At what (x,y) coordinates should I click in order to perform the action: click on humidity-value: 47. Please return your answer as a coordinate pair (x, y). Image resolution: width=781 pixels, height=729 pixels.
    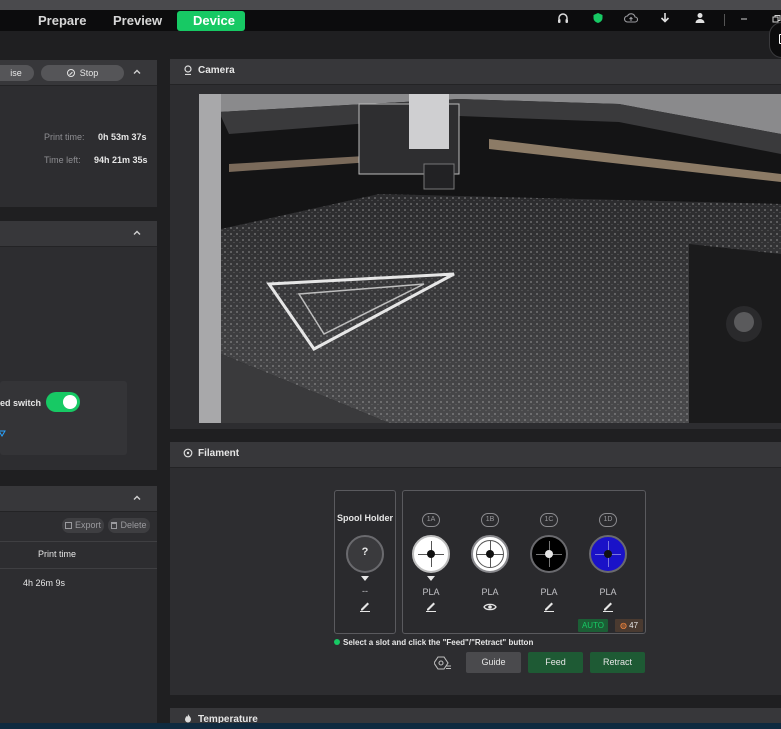
    Looking at the image, I should click on (634, 625).